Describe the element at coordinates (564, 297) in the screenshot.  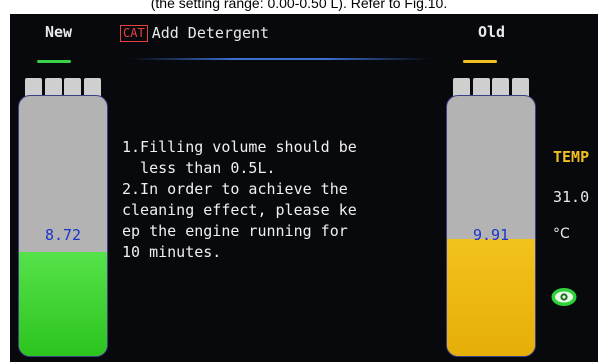
I see `eye-icon` at that location.